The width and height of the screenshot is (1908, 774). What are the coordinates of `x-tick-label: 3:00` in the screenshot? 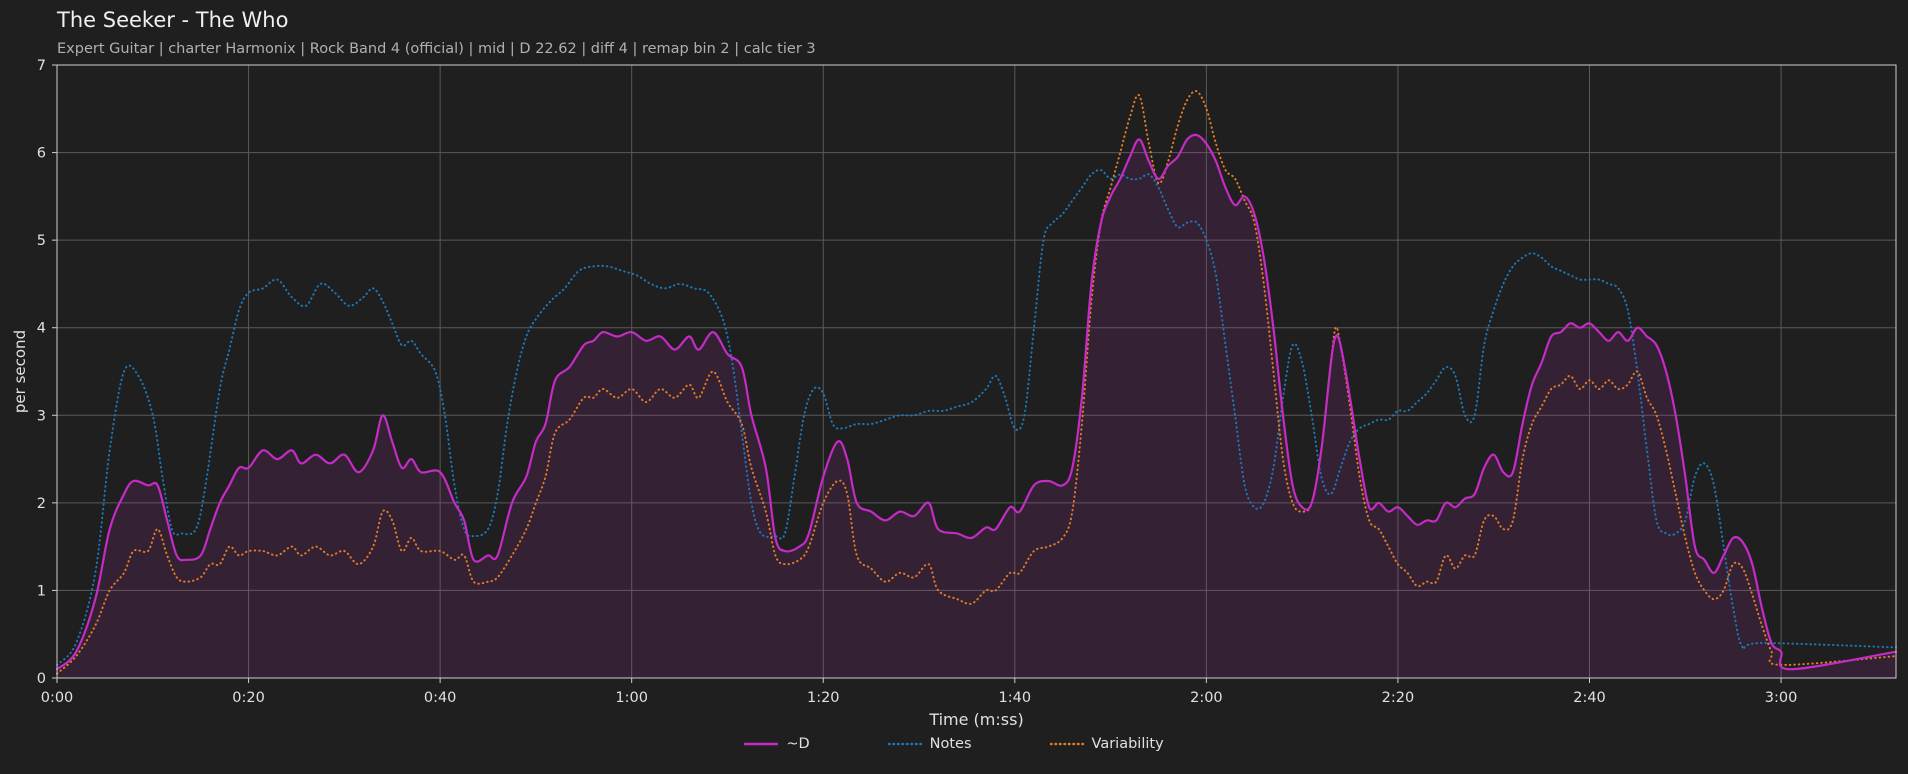 It's located at (1781, 698).